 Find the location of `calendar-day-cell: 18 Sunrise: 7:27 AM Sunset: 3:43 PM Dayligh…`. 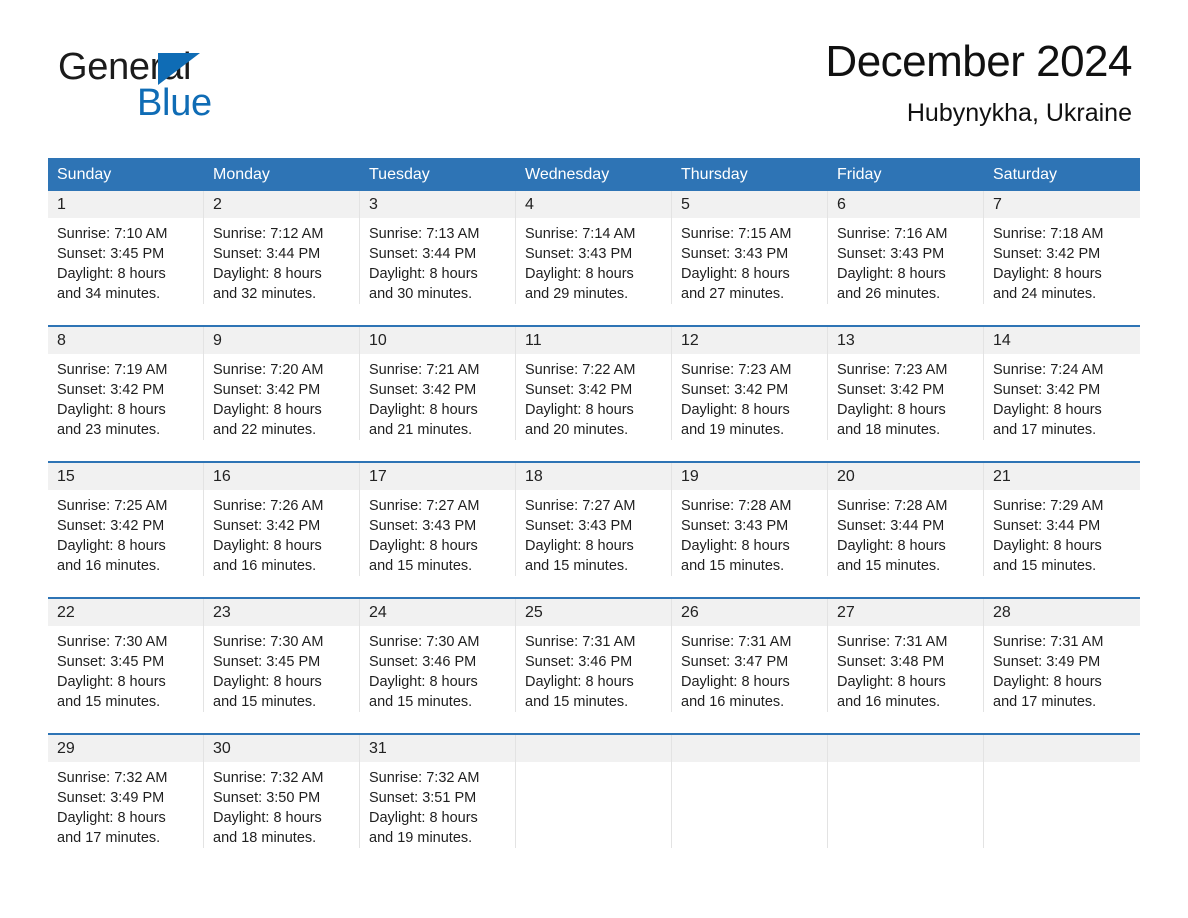

calendar-day-cell: 18 Sunrise: 7:27 AM Sunset: 3:43 PM Dayligh… is located at coordinates (594, 519).